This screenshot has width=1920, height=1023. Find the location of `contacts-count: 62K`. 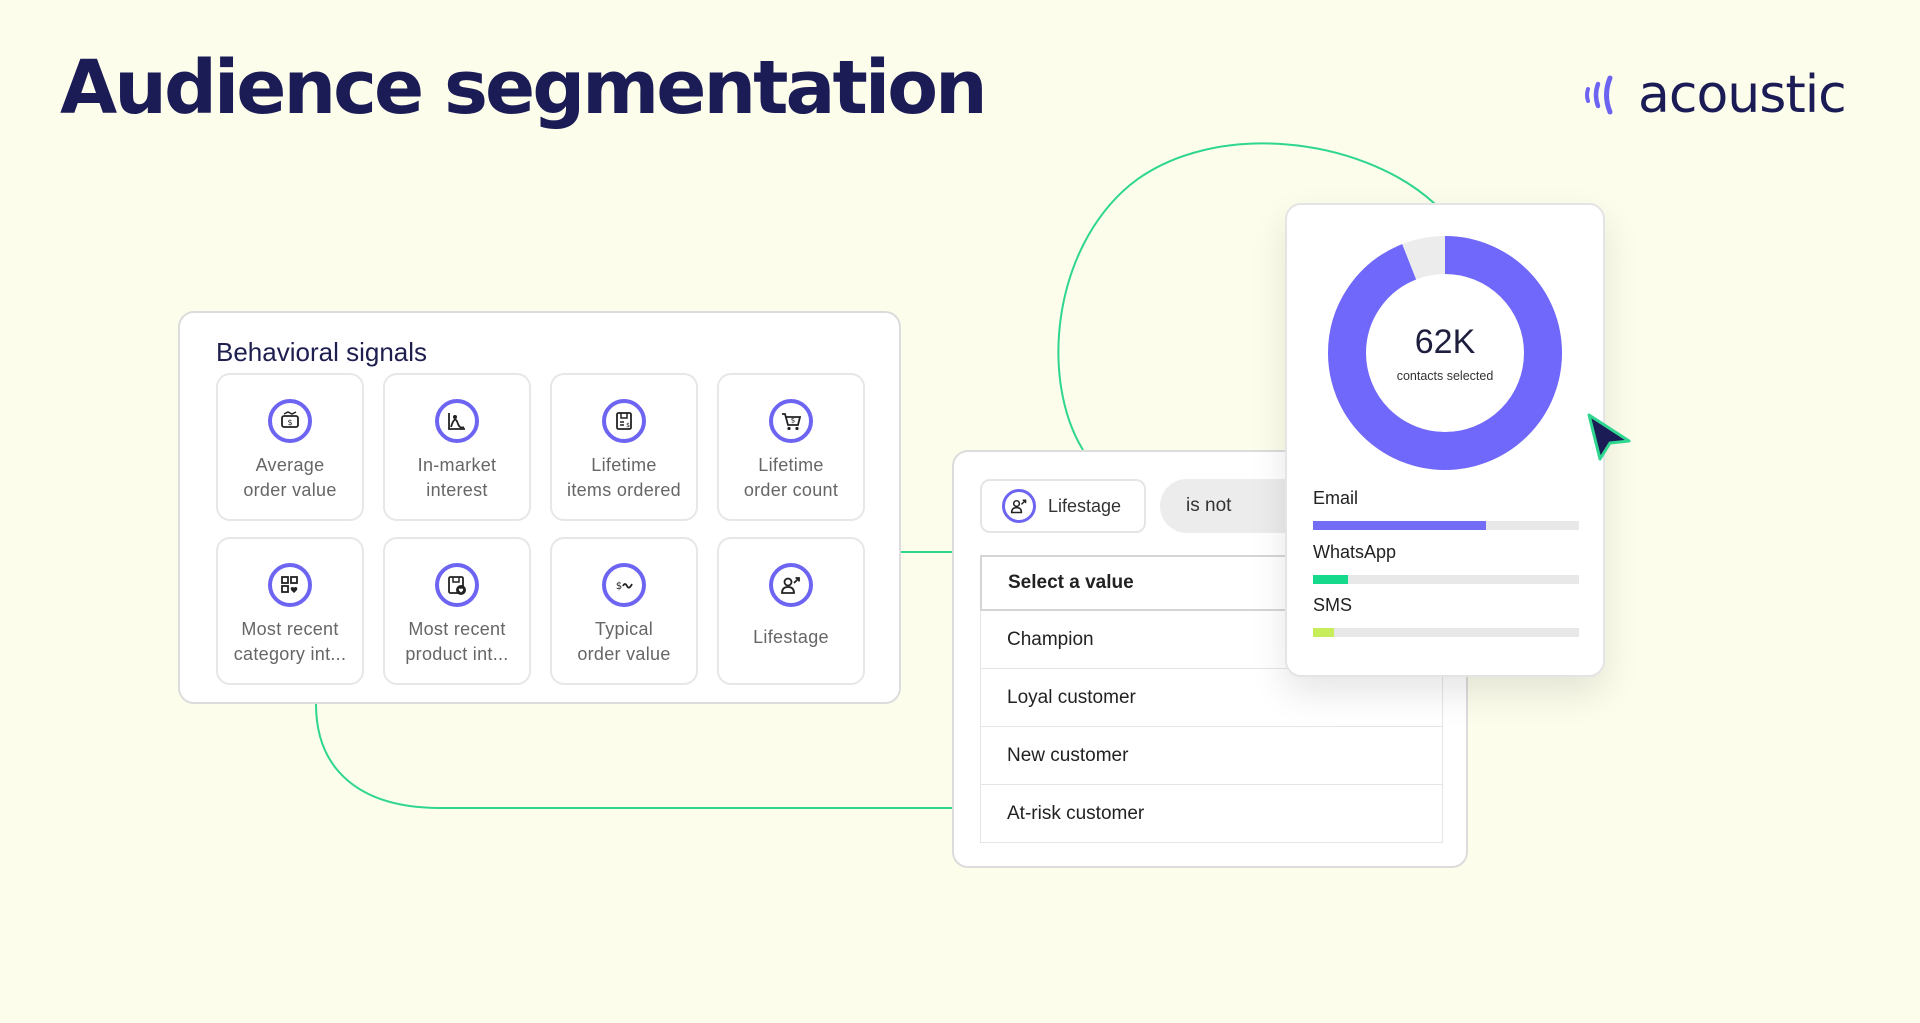

contacts-count: 62K is located at coordinates (1445, 342).